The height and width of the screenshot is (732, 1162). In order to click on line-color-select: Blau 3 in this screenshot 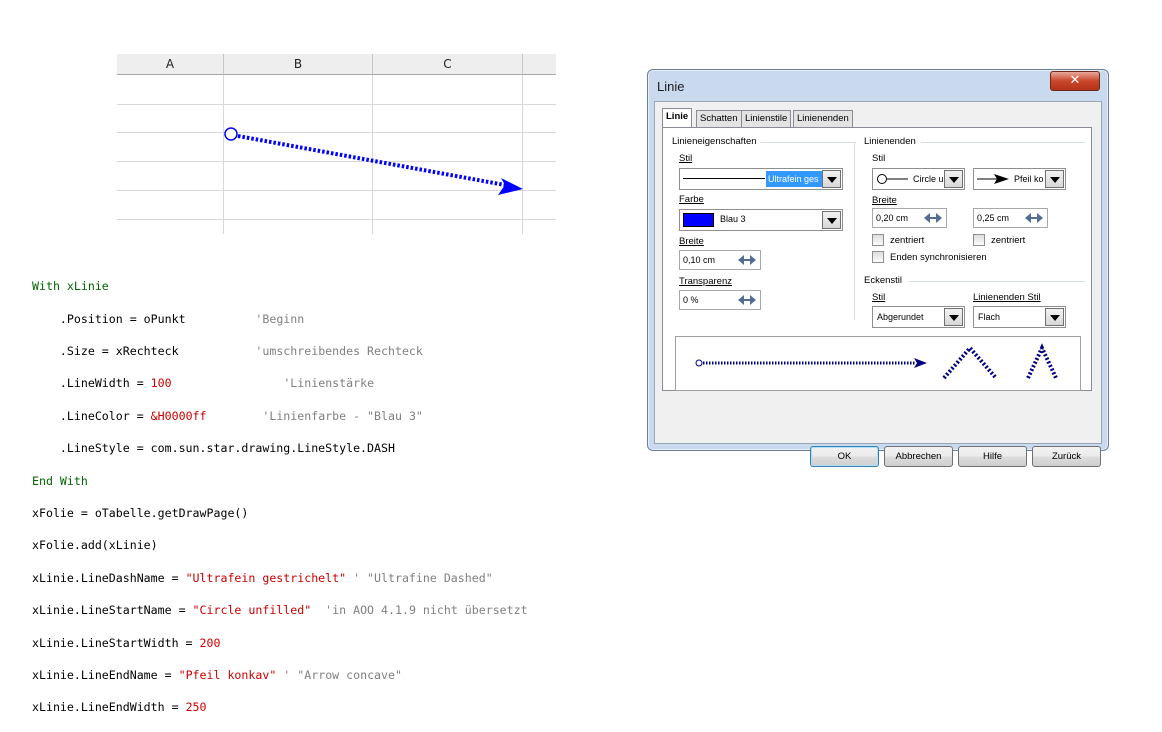, I will do `click(761, 220)`.